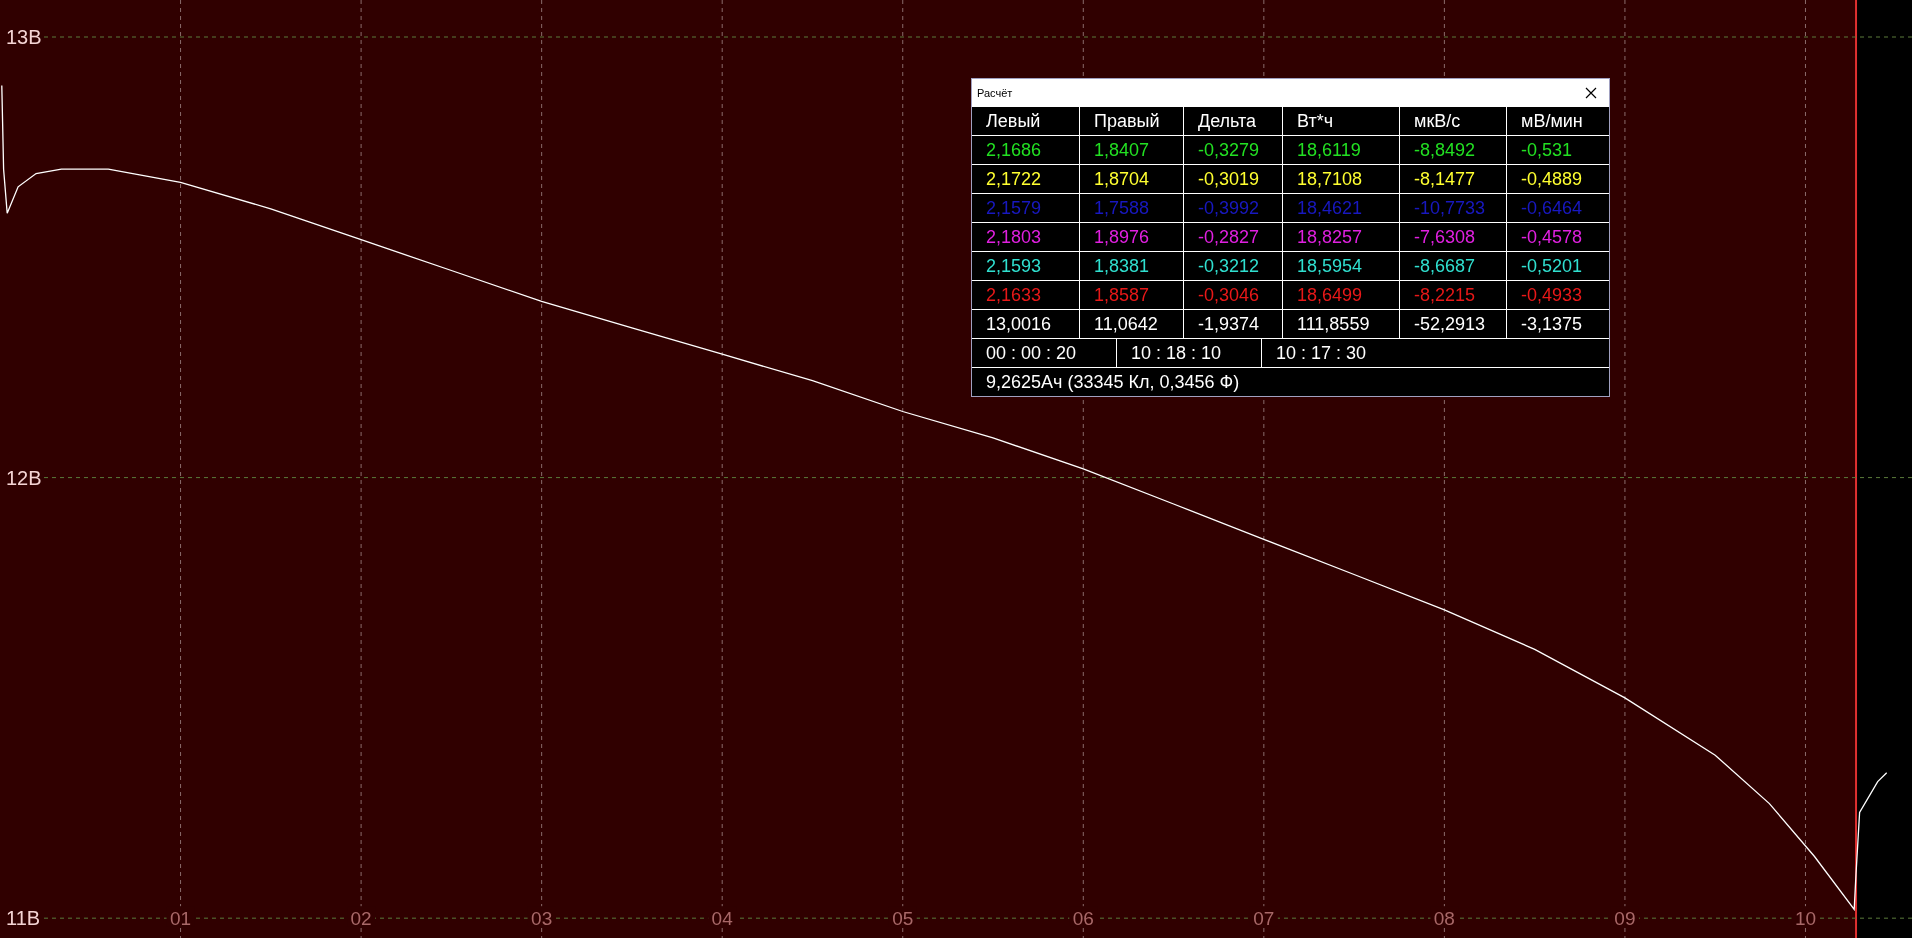 Image resolution: width=1912 pixels, height=938 pixels. What do you see at coordinates (1132, 324) in the screenshot?
I see `table-cell: 11,0642` at bounding box center [1132, 324].